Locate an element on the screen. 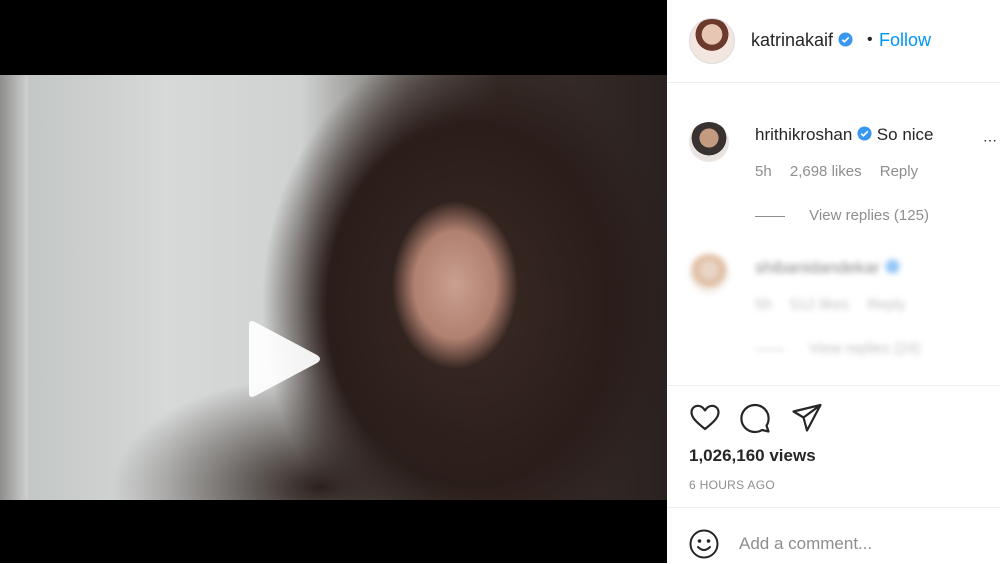 Image resolution: width=1000 pixels, height=564 pixels. comment-meta: 5h 512 likes Reply is located at coordinates (837, 304).